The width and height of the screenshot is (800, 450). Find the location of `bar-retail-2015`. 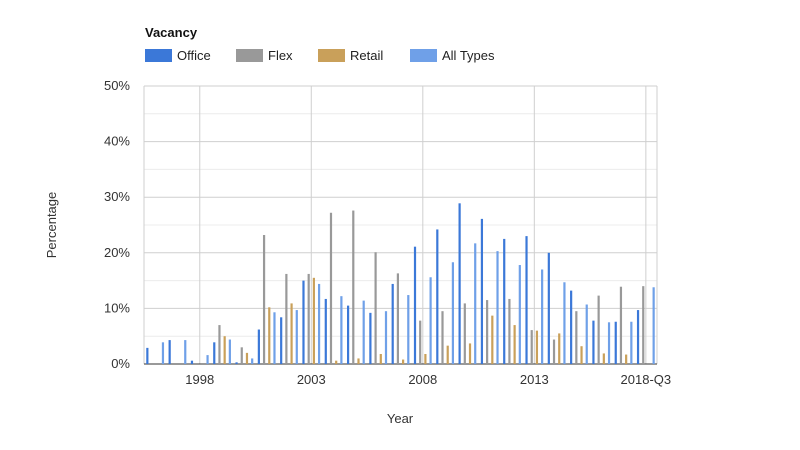

bar-retail-2015 is located at coordinates (581, 355).